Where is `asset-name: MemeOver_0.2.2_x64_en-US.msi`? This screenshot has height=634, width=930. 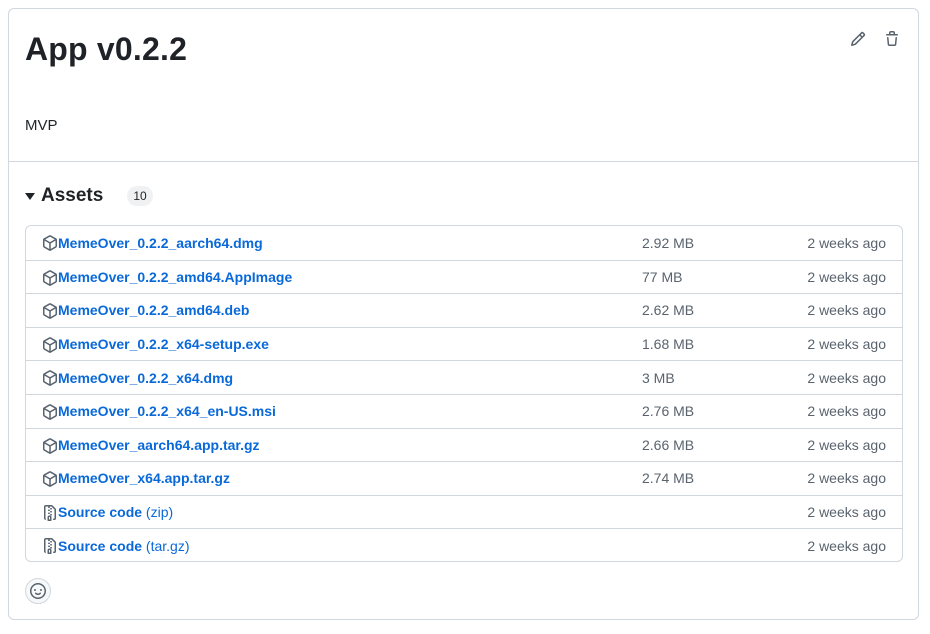 asset-name: MemeOver_0.2.2_x64_en-US.msi is located at coordinates (167, 411).